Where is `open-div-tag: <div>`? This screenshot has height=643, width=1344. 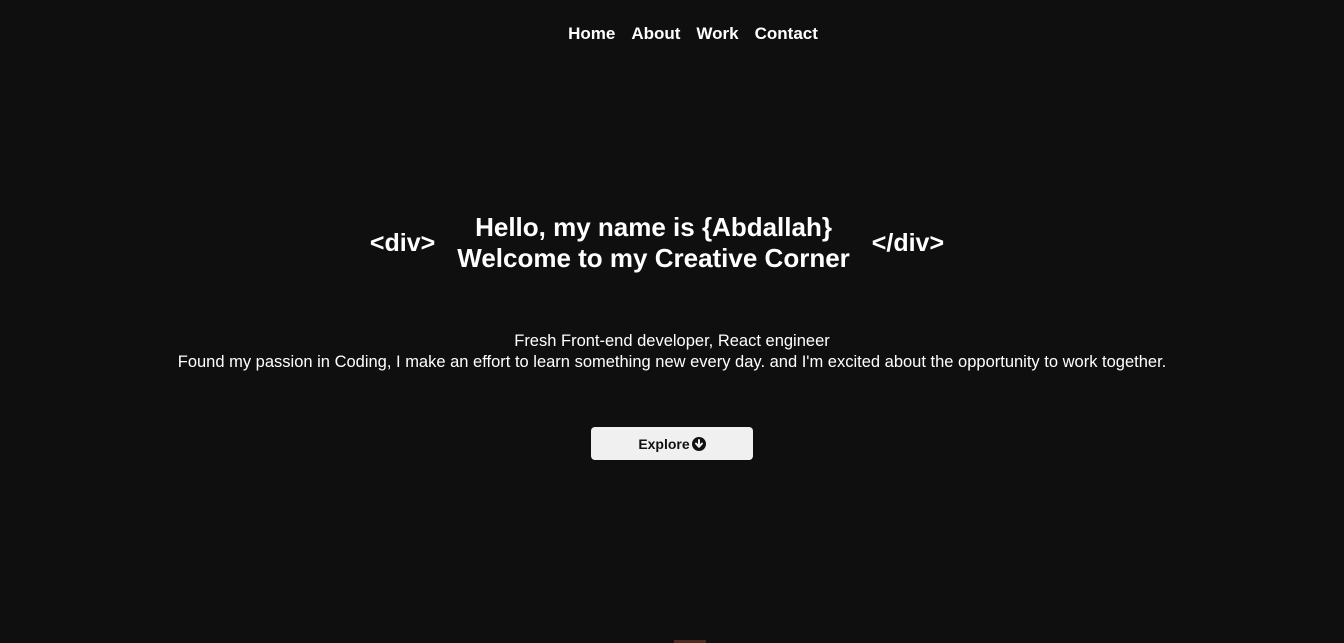 open-div-tag: <div> is located at coordinates (402, 243).